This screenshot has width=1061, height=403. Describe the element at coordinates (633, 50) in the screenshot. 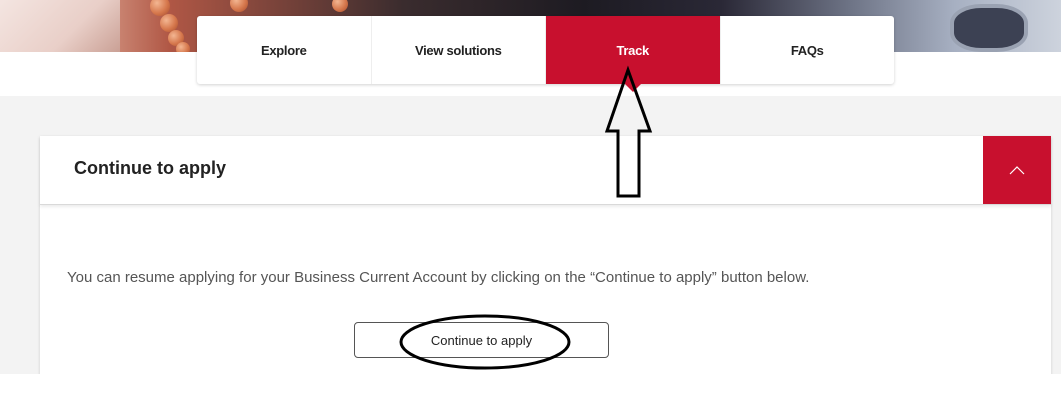

I see `tab-track: Track` at that location.